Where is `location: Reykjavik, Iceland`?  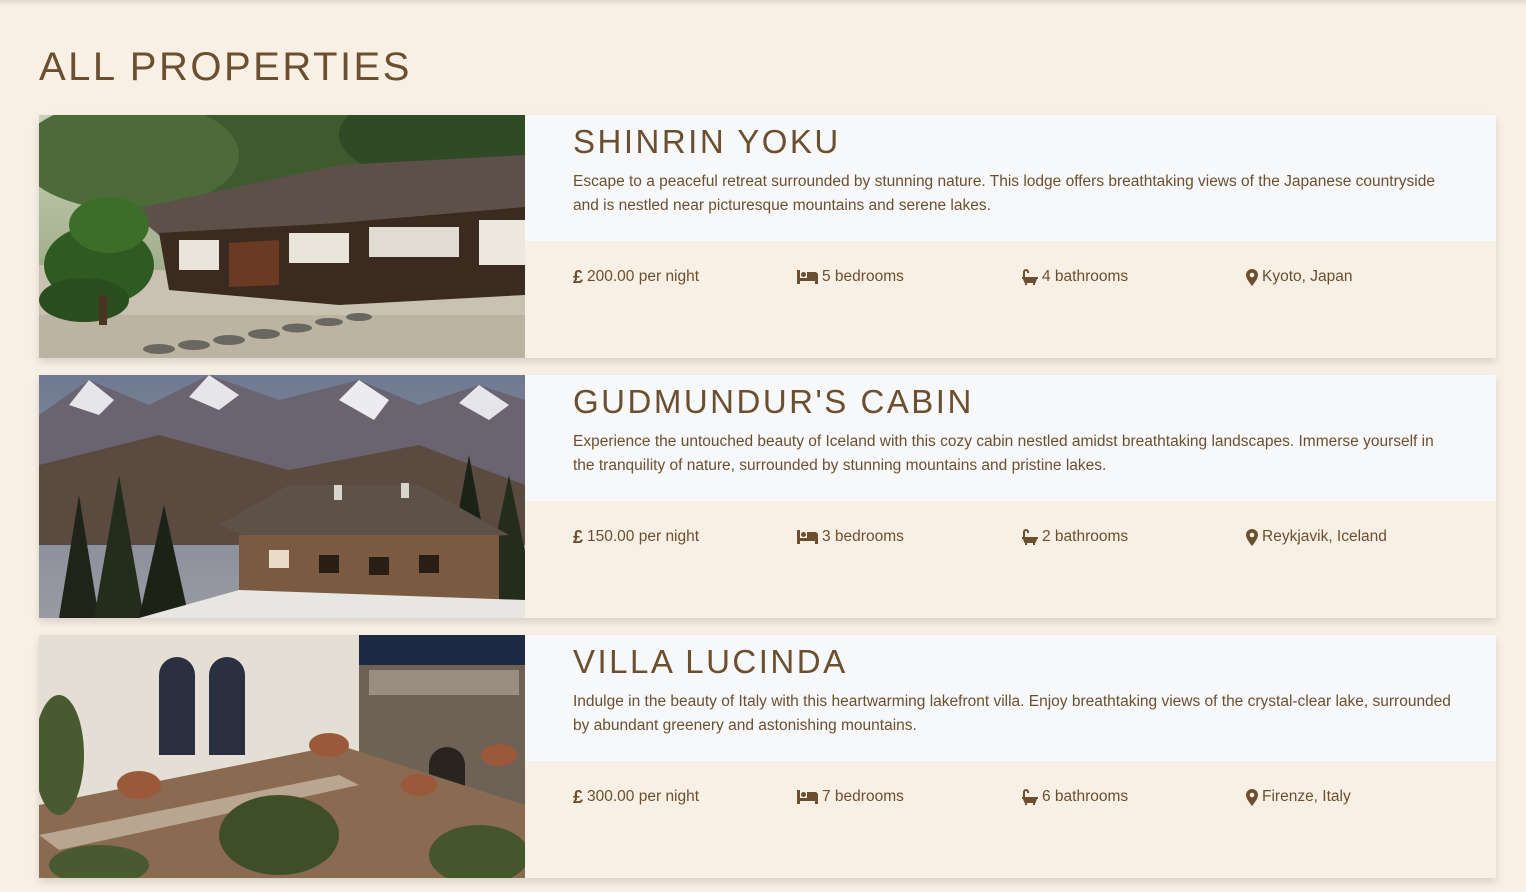 location: Reykjavik, Iceland is located at coordinates (1316, 537).